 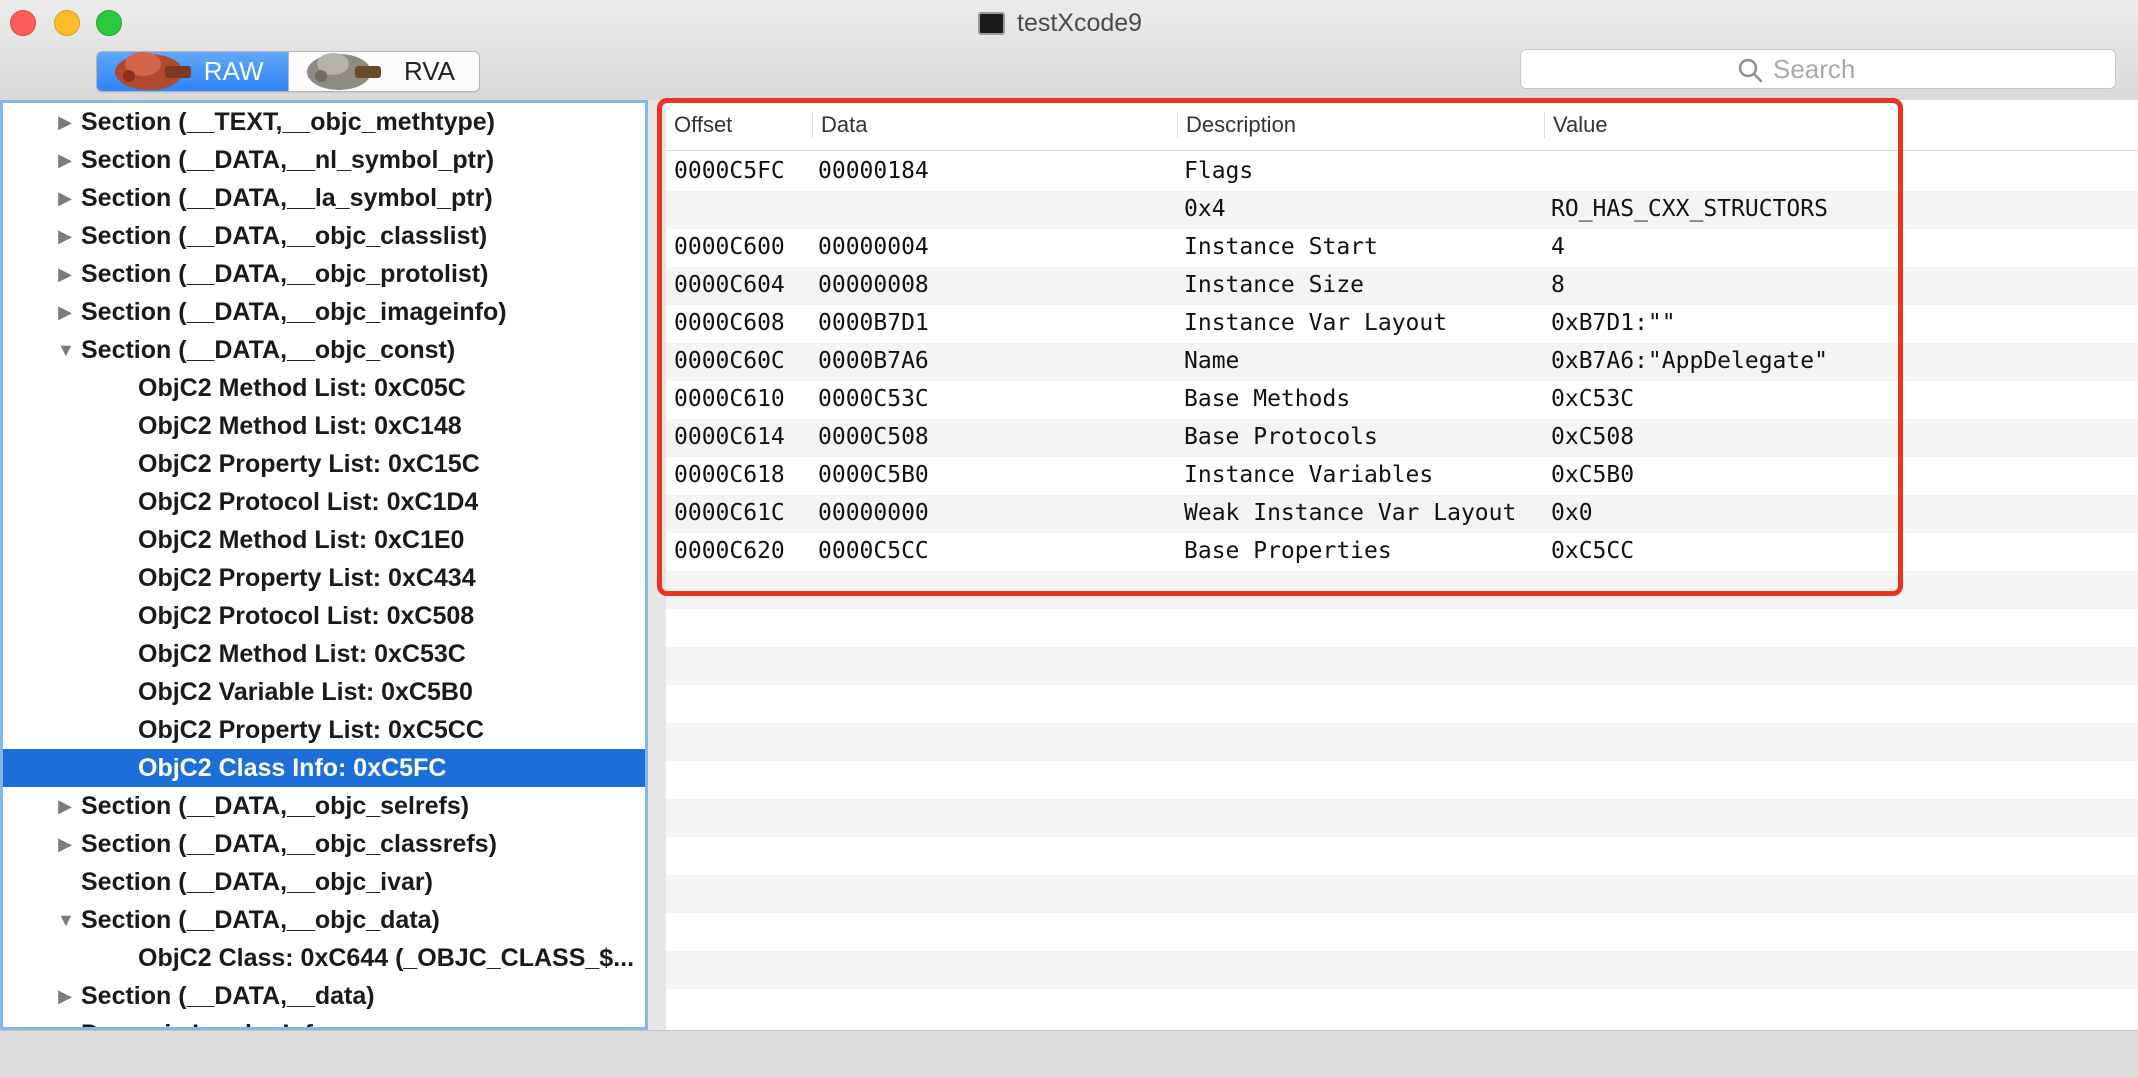 I want to click on tree-item: ▶ Section (__TEXT,__objc_methtype), so click(x=324, y=122).